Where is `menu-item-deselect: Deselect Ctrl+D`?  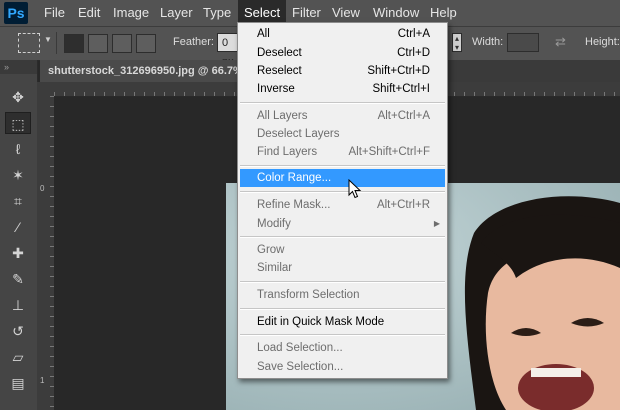 menu-item-deselect: Deselect Ctrl+D is located at coordinates (342, 53).